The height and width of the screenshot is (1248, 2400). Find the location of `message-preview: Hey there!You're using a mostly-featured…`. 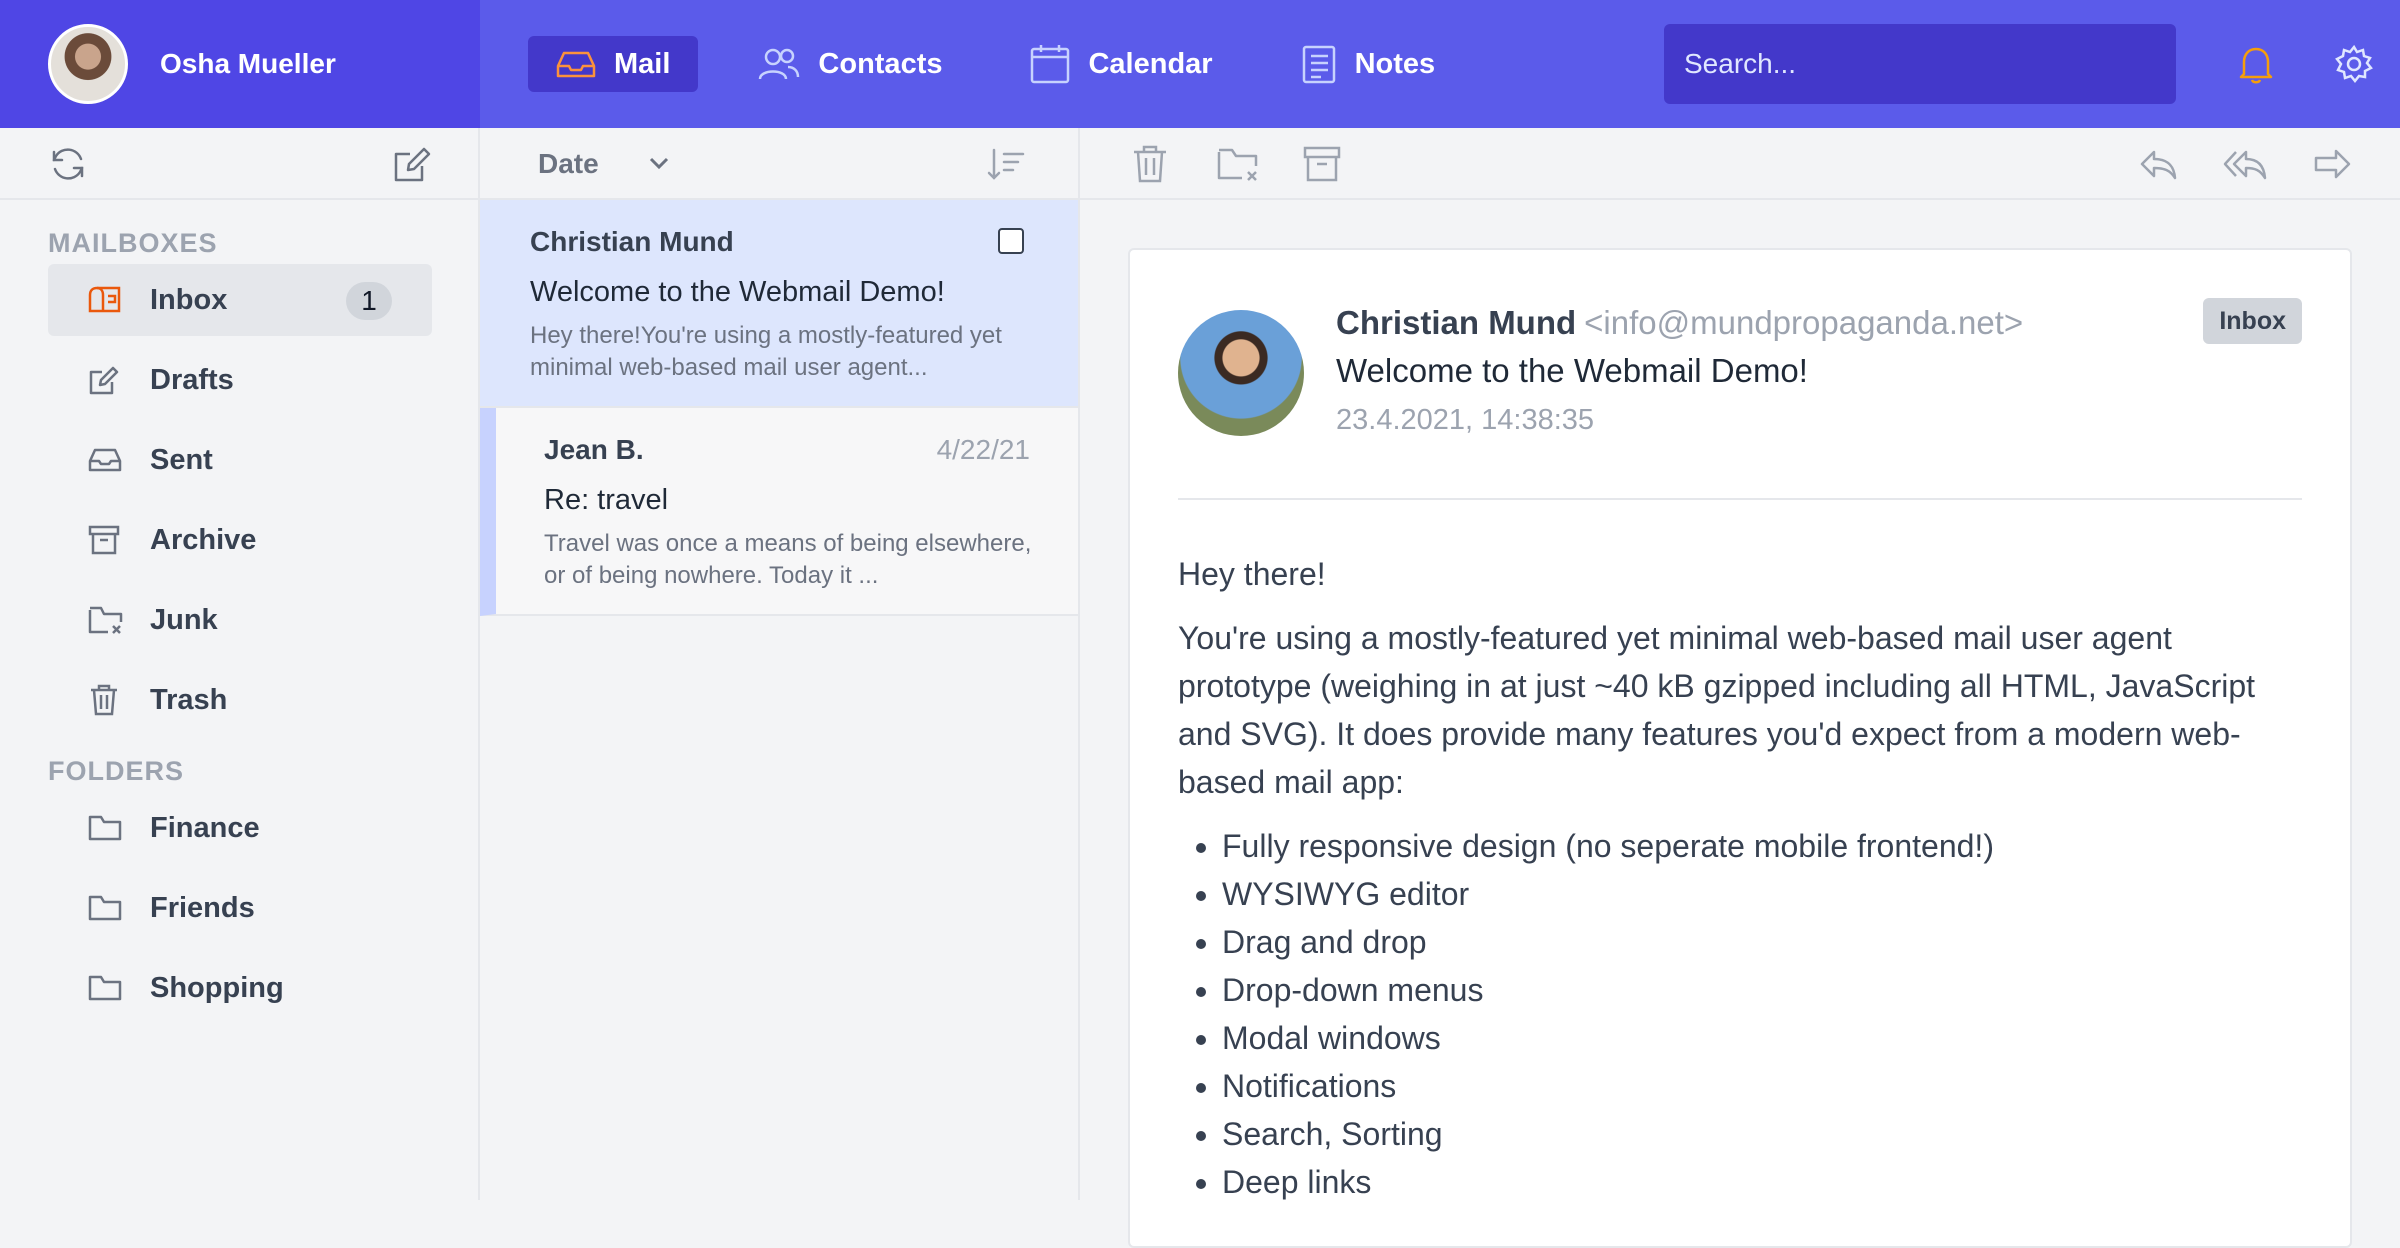

message-preview: Hey there!You're using a mostly-featured… is located at coordinates (766, 351).